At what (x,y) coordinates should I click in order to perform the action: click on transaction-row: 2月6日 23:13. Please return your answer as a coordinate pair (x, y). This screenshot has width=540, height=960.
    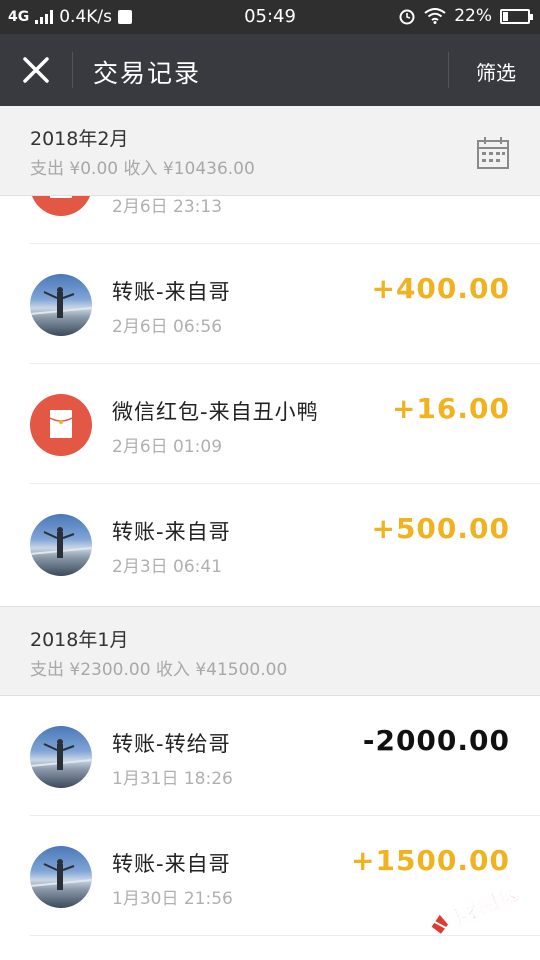
    Looking at the image, I should click on (270, 220).